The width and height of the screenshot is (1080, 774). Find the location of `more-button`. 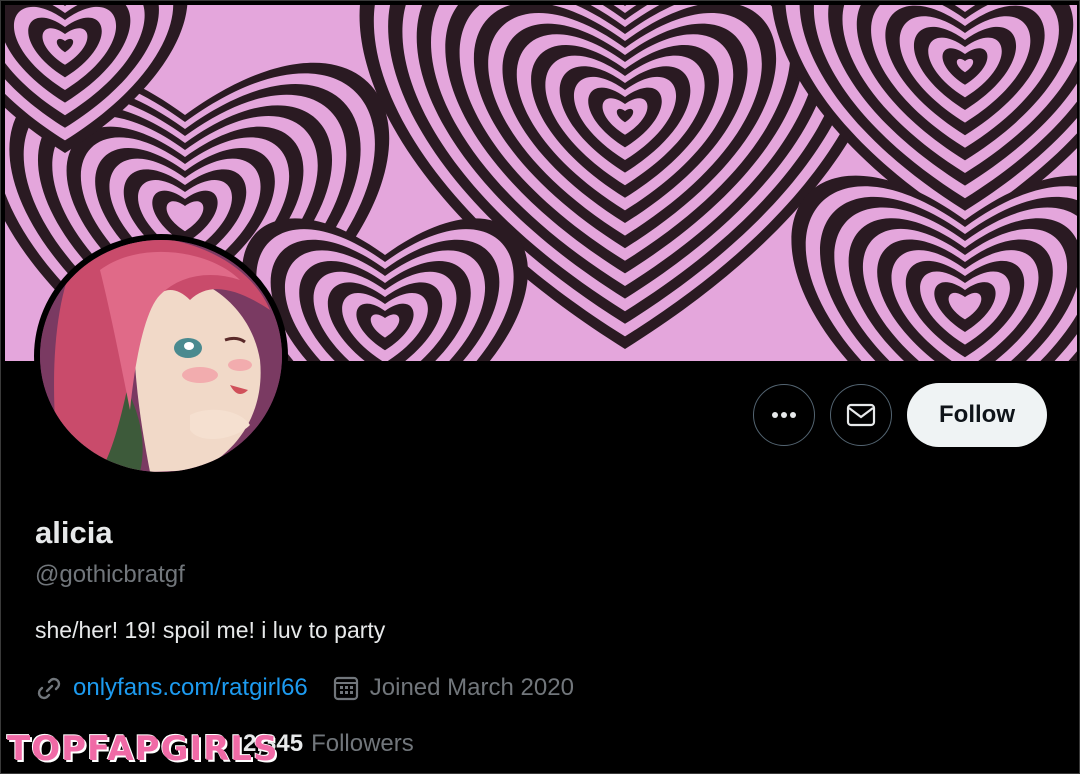

more-button is located at coordinates (784, 415).